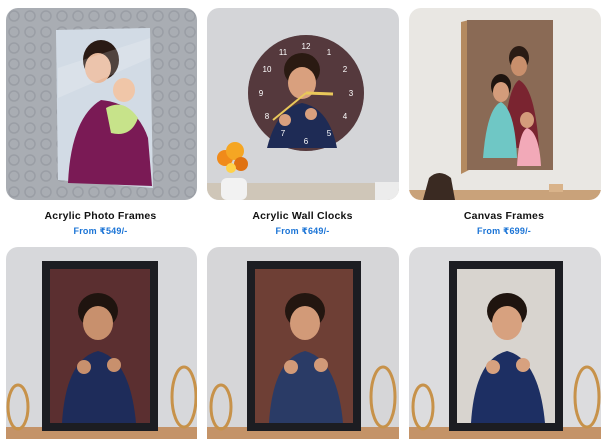 Image resolution: width=604 pixels, height=442 pixels. Describe the element at coordinates (345, 69) in the screenshot. I see `clock-number: 2` at that location.